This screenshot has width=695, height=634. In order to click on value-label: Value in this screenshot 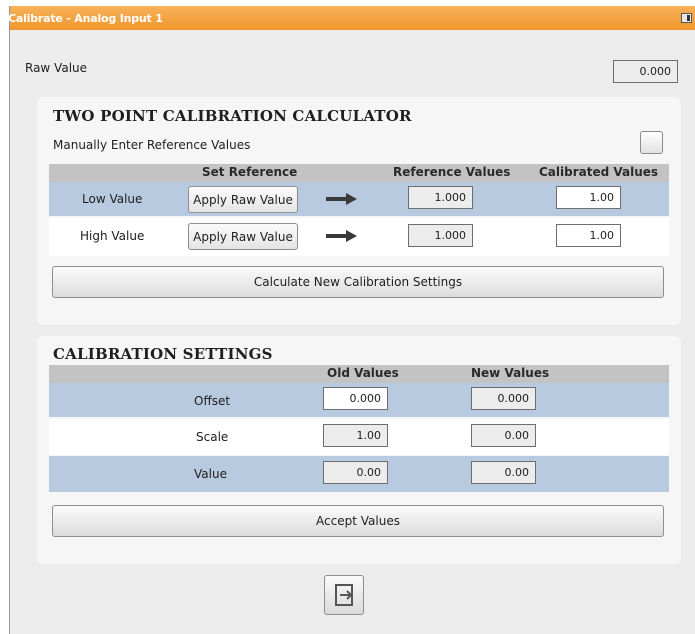, I will do `click(210, 474)`.